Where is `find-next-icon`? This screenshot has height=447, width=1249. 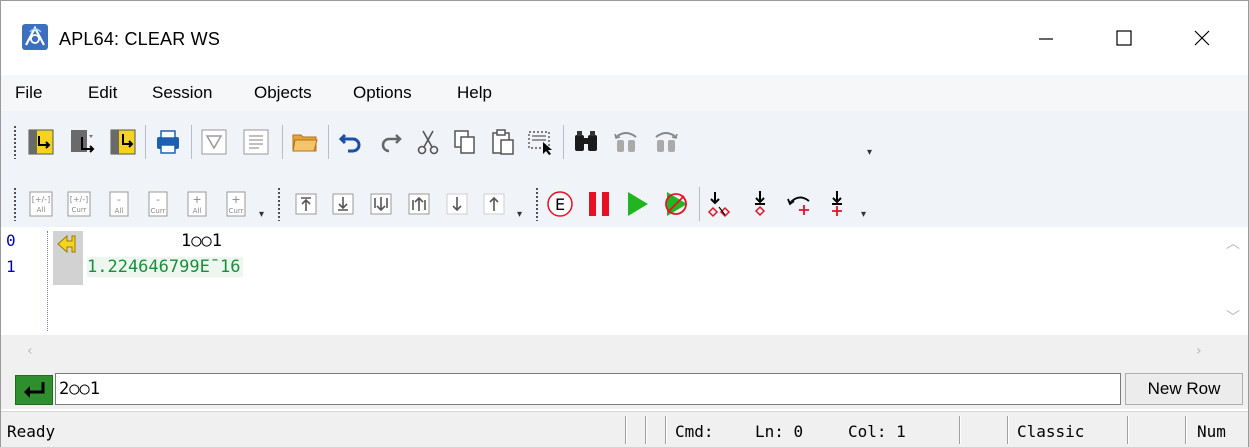 find-next-icon is located at coordinates (666, 142).